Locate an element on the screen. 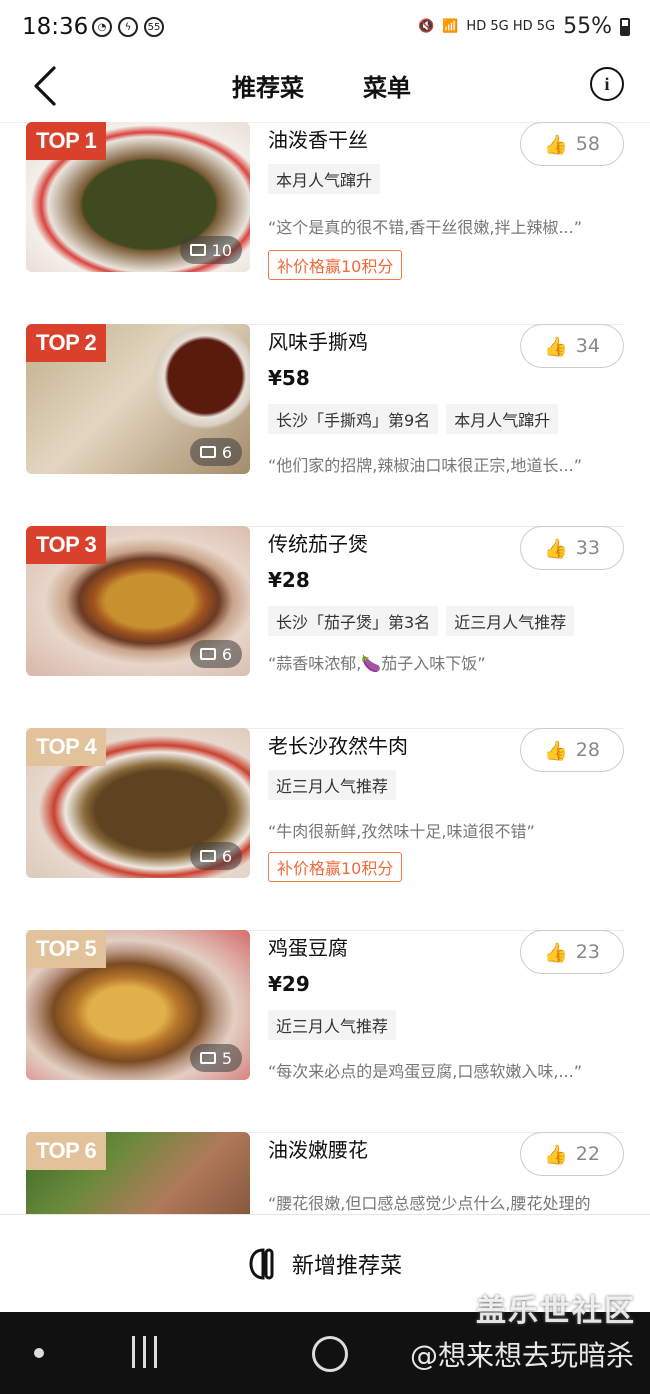 Image resolution: width=650 pixels, height=1394 pixels. tag-list: 本月人气蹿升 is located at coordinates (324, 179).